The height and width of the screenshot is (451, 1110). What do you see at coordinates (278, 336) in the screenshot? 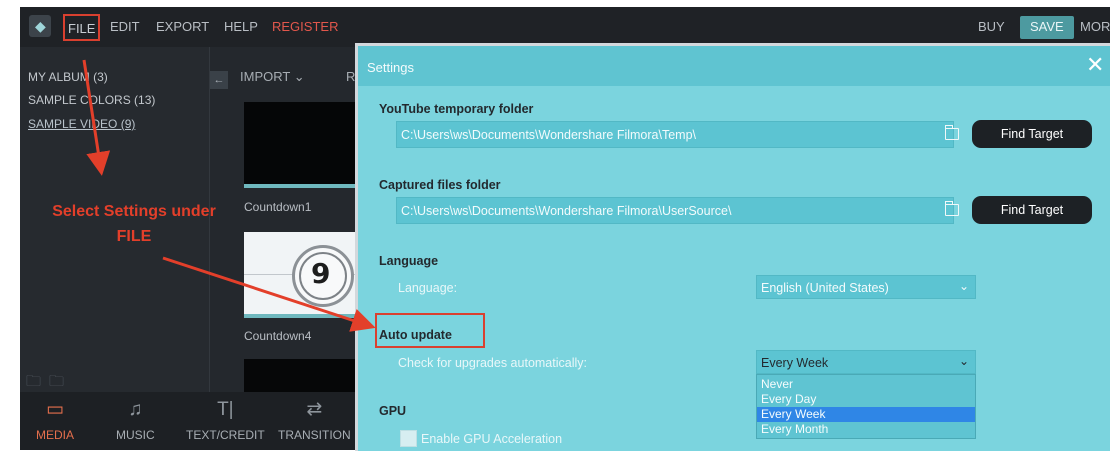
I see `media-thumbnail-label: Countdown4` at bounding box center [278, 336].